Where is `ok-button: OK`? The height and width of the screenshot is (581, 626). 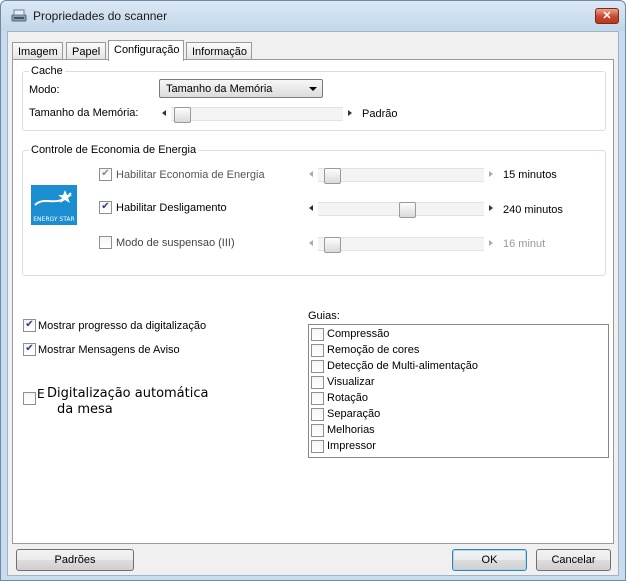
ok-button: OK is located at coordinates (489, 560).